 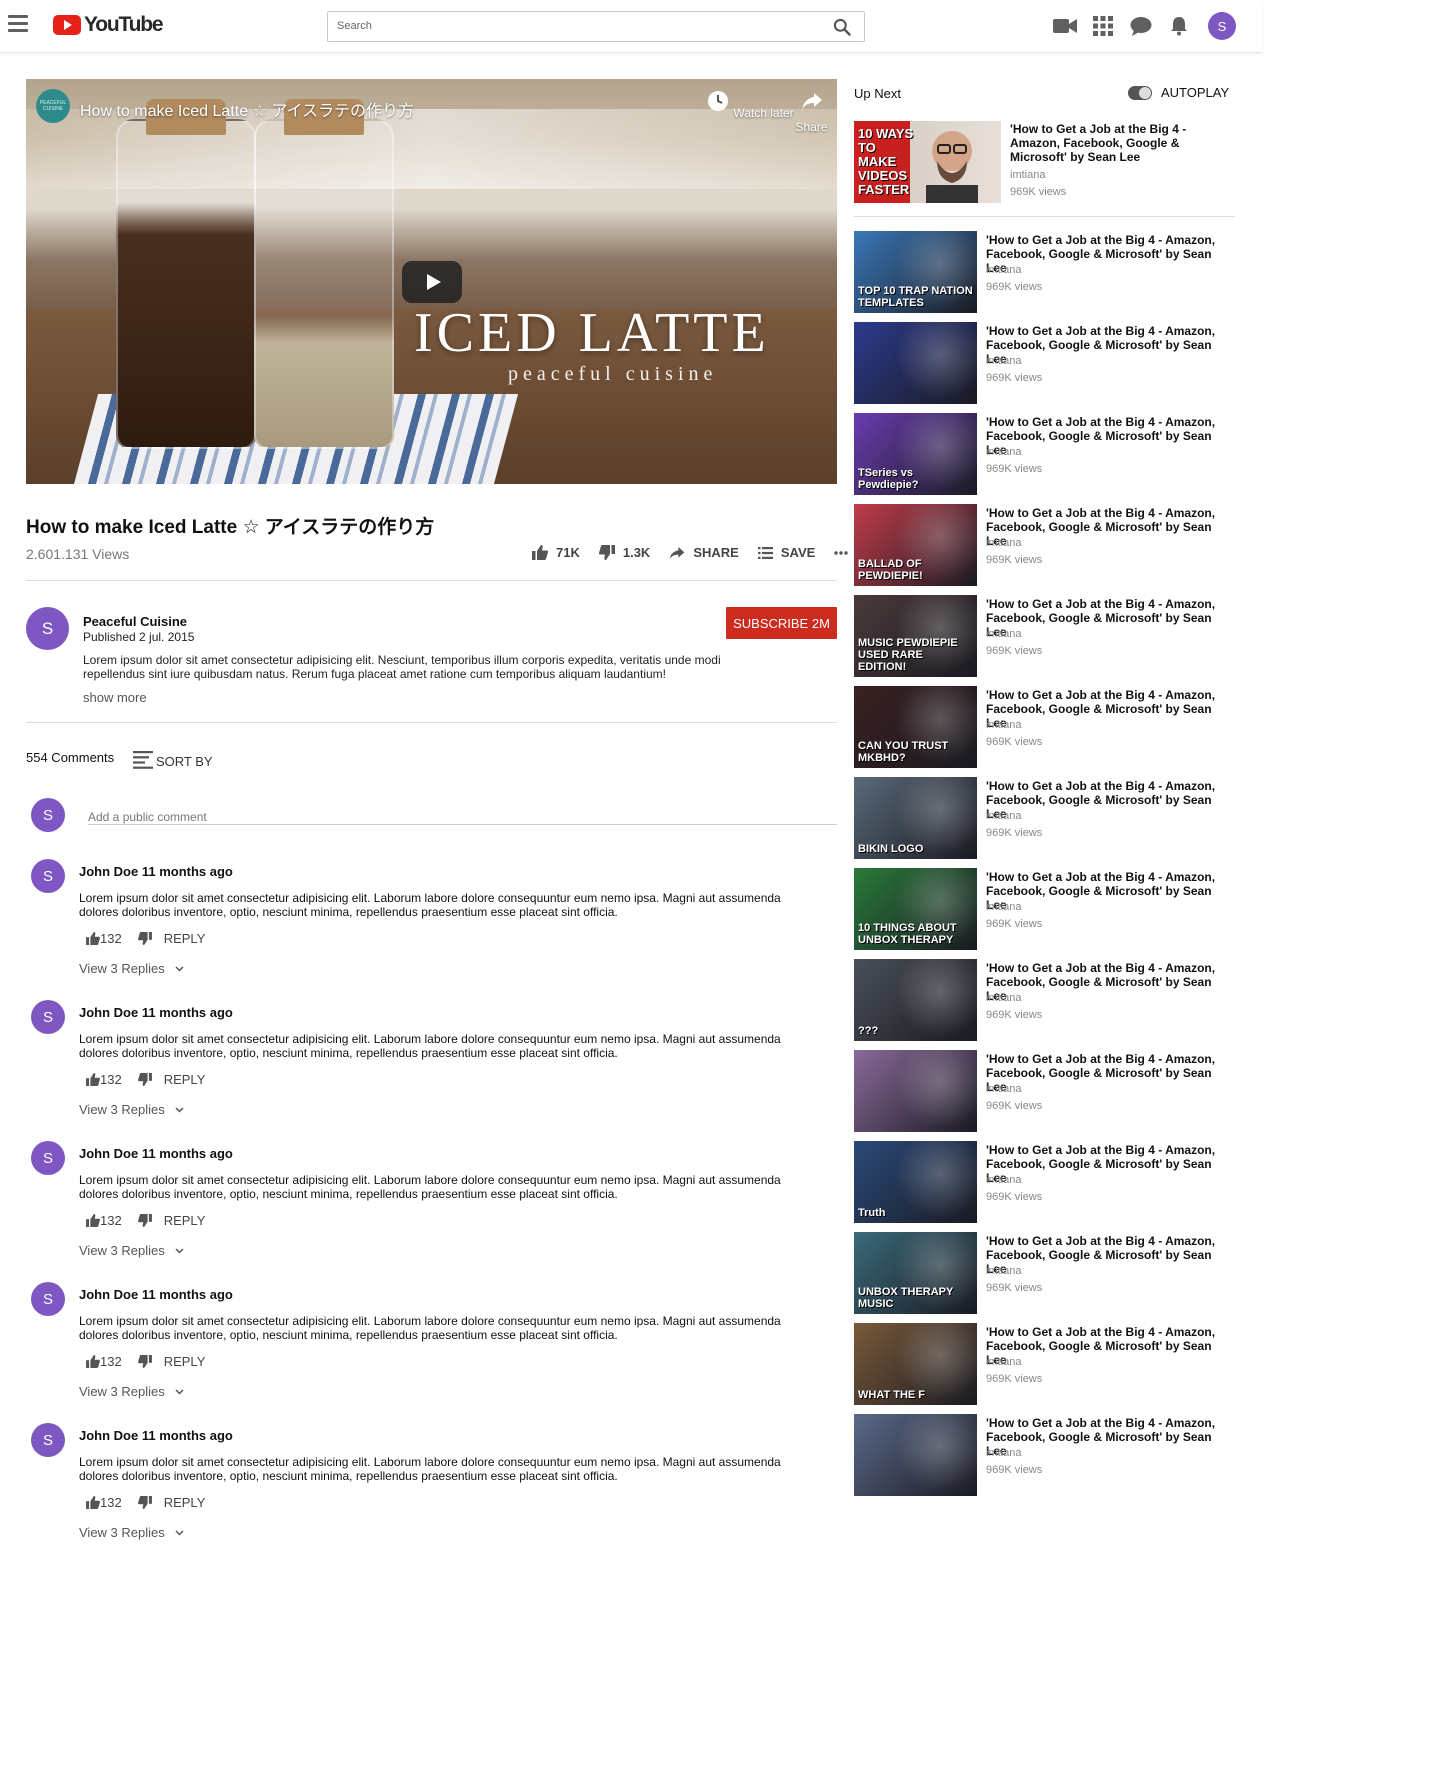 What do you see at coordinates (915, 454) in the screenshot?
I see `video-thumbnail: TSeries vs Pewdiepie?` at bounding box center [915, 454].